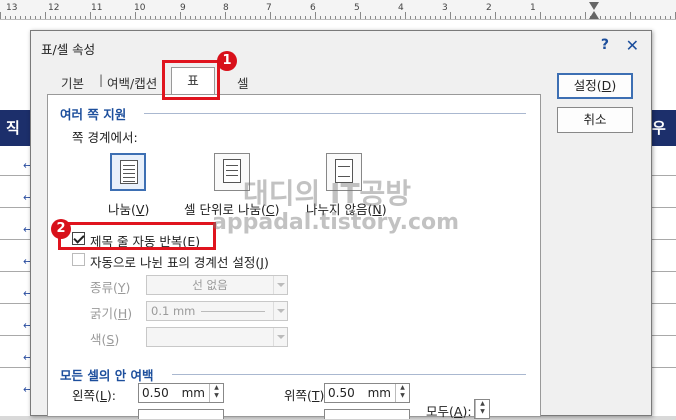 The image size is (676, 420). I want to click on tab-basic: 기본, so click(72, 82).